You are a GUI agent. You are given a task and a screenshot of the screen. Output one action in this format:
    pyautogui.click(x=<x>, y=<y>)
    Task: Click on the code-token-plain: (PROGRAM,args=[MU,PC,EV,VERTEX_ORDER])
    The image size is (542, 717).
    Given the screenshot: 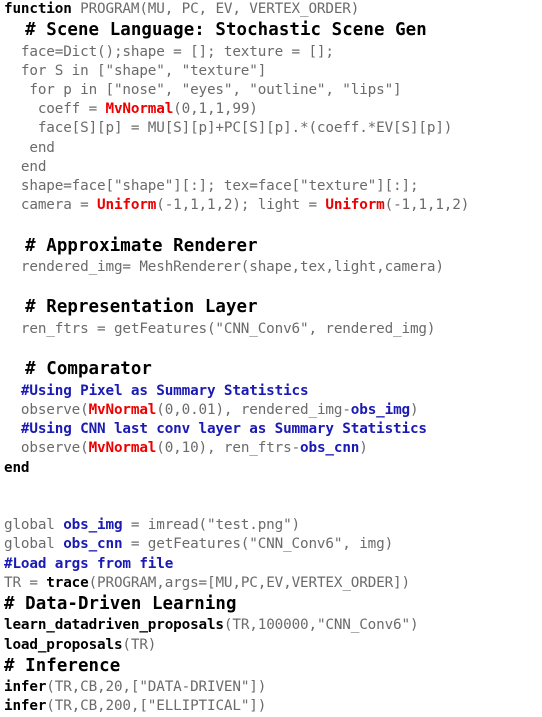 What is the action you would take?
    pyautogui.click(x=249, y=582)
    